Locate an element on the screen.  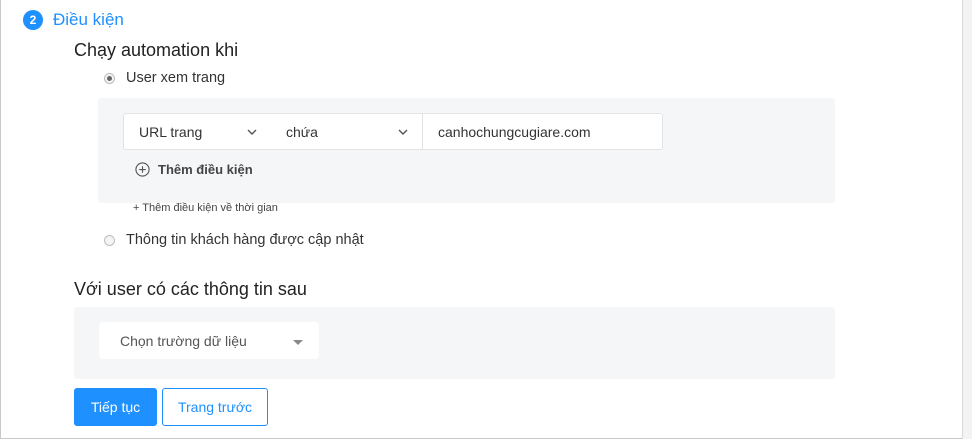
user-filter-heading: Với user có các thông tin sau is located at coordinates (190, 289).